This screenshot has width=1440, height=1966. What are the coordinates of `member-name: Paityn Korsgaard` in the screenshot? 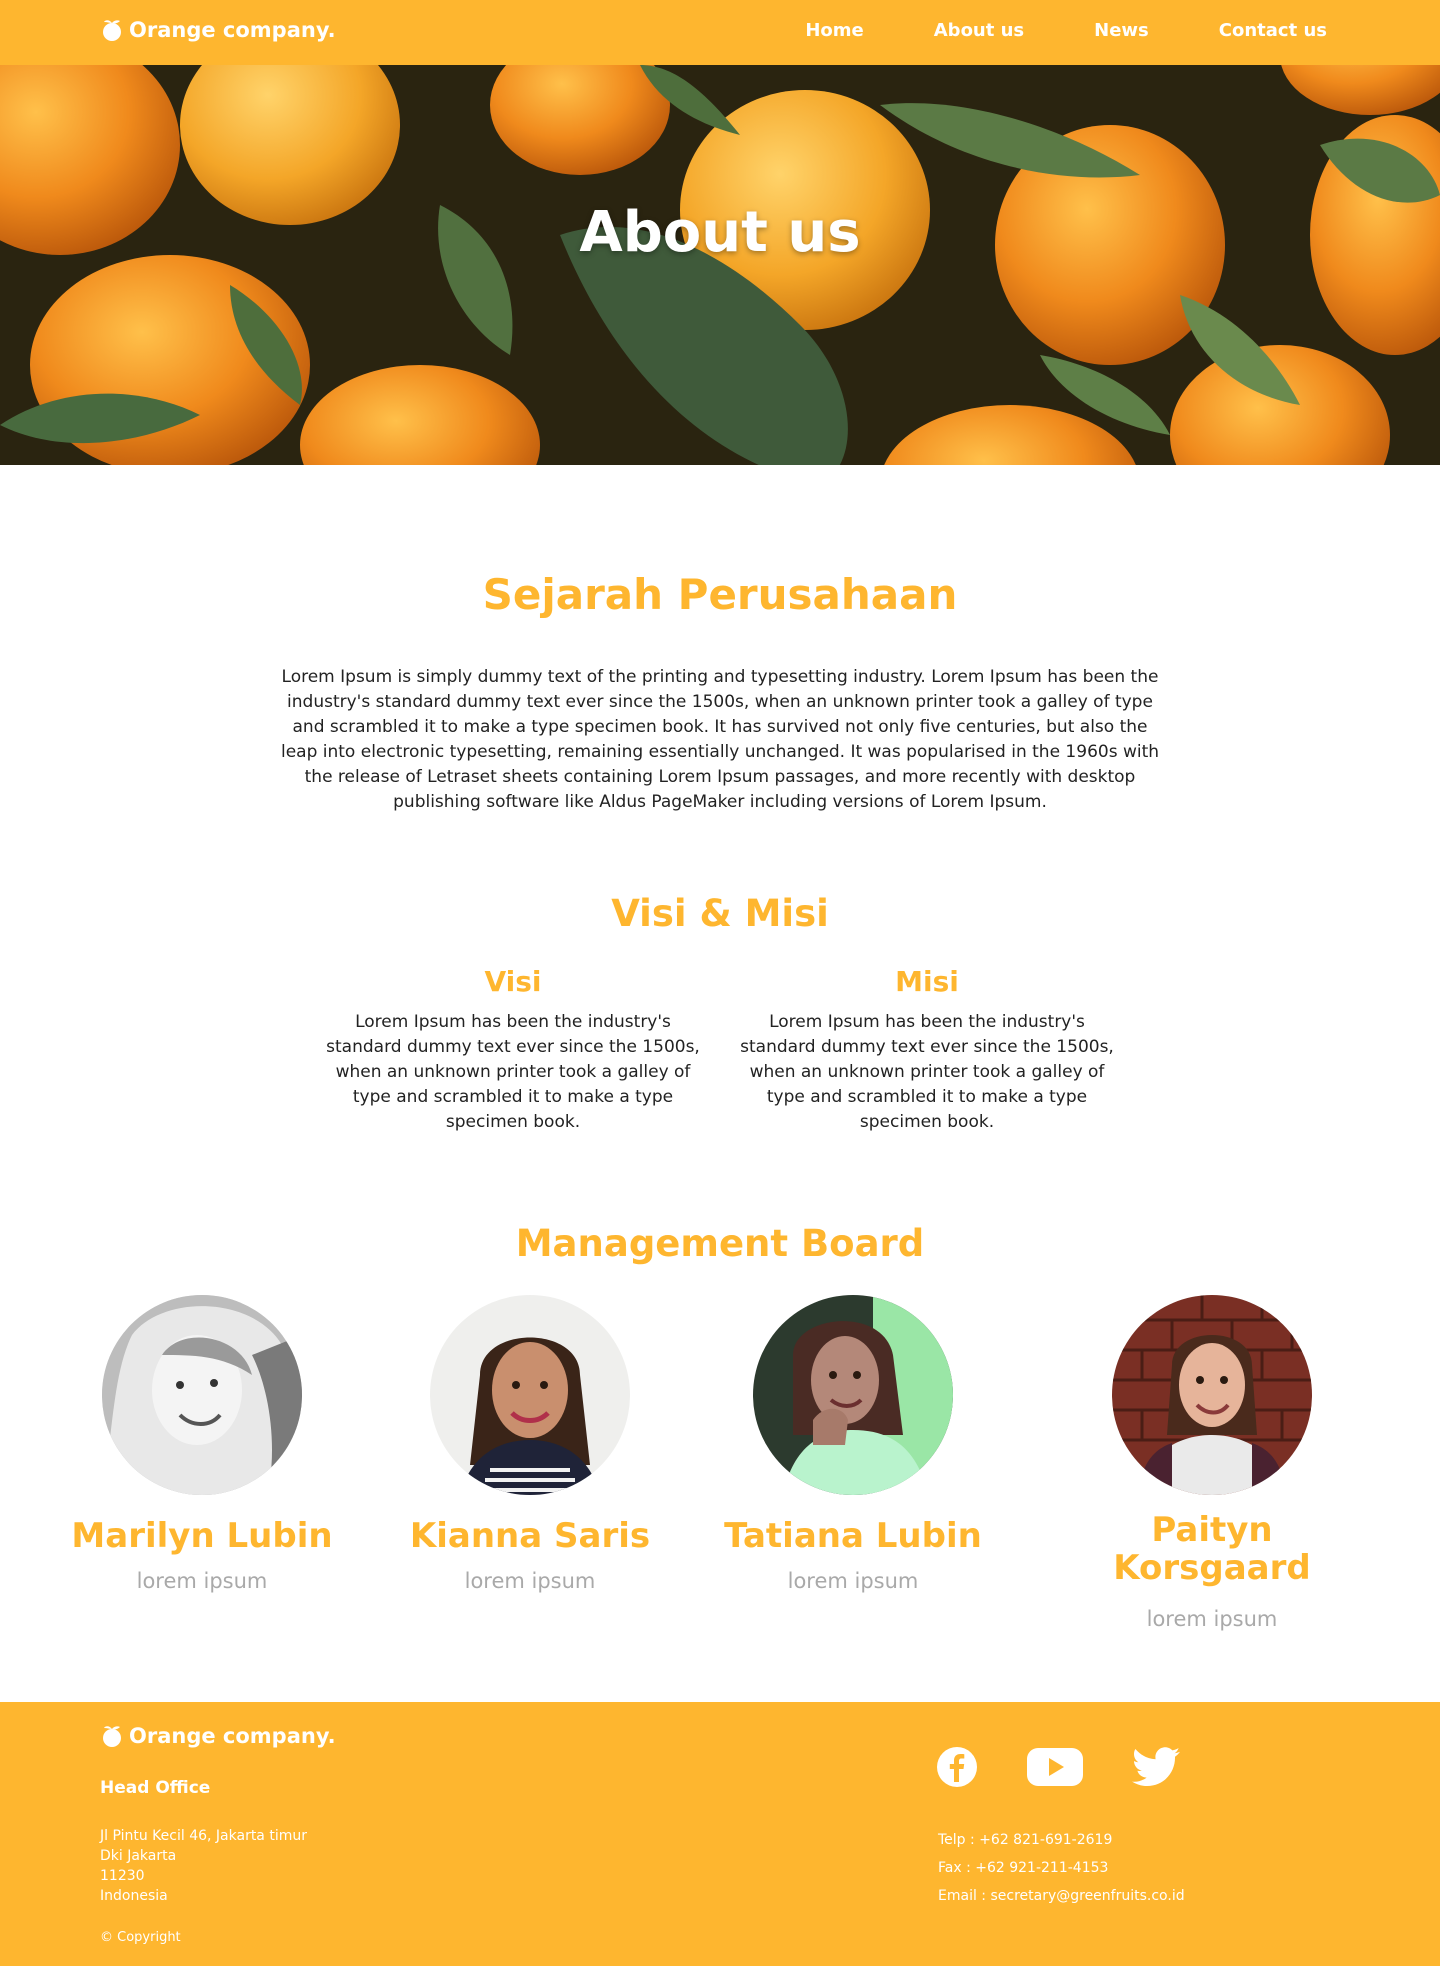 It's located at (1212, 1549).